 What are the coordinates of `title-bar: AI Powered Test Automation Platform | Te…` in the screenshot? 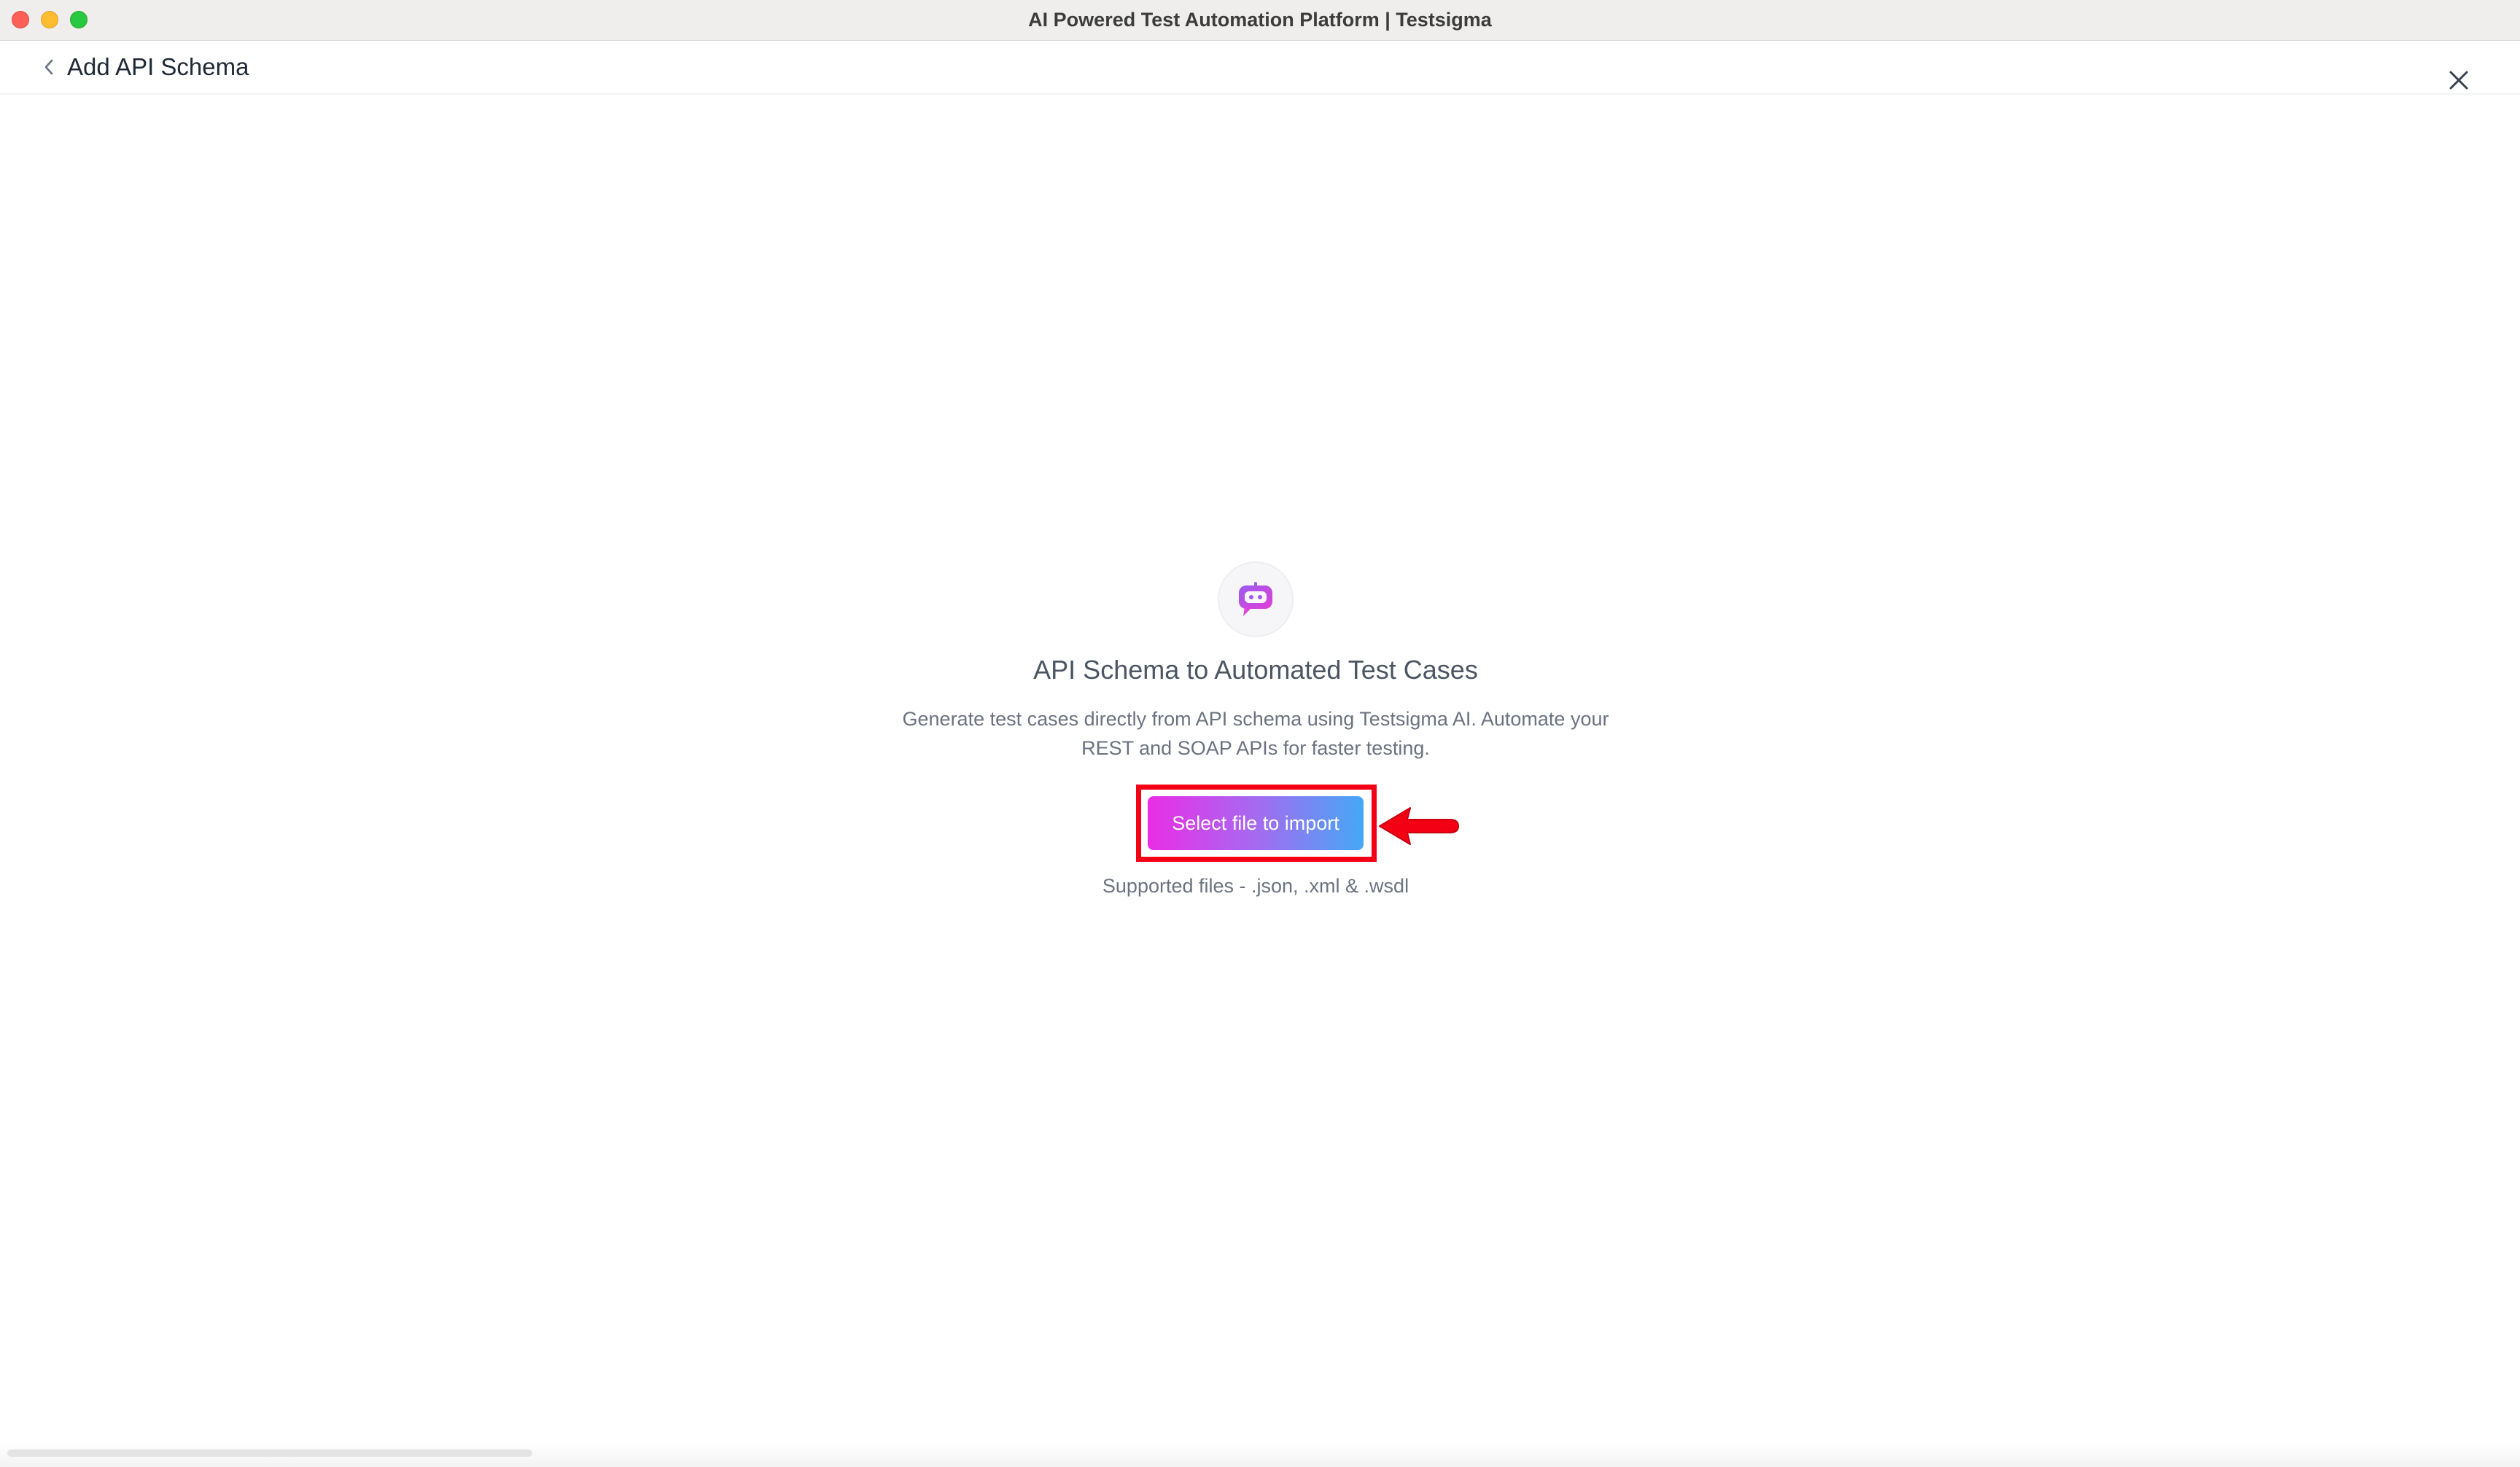 It's located at (1260, 20).